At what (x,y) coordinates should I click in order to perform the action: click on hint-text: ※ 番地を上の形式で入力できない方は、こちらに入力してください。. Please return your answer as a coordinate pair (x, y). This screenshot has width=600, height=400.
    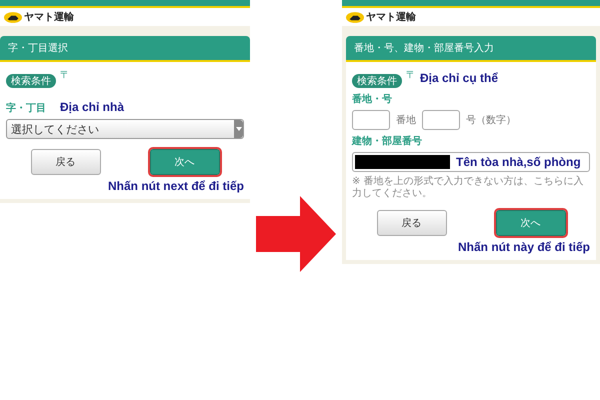
    Looking at the image, I should click on (468, 188).